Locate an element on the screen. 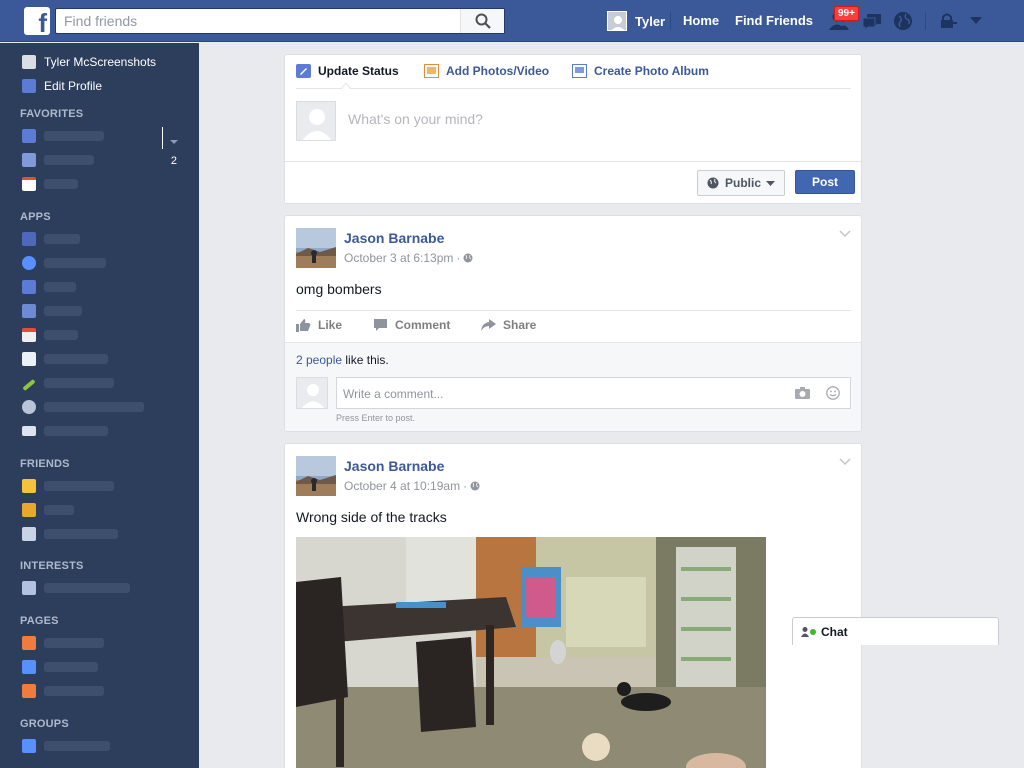 This screenshot has width=1024, height=768. caret-icon is located at coordinates (346, 86).